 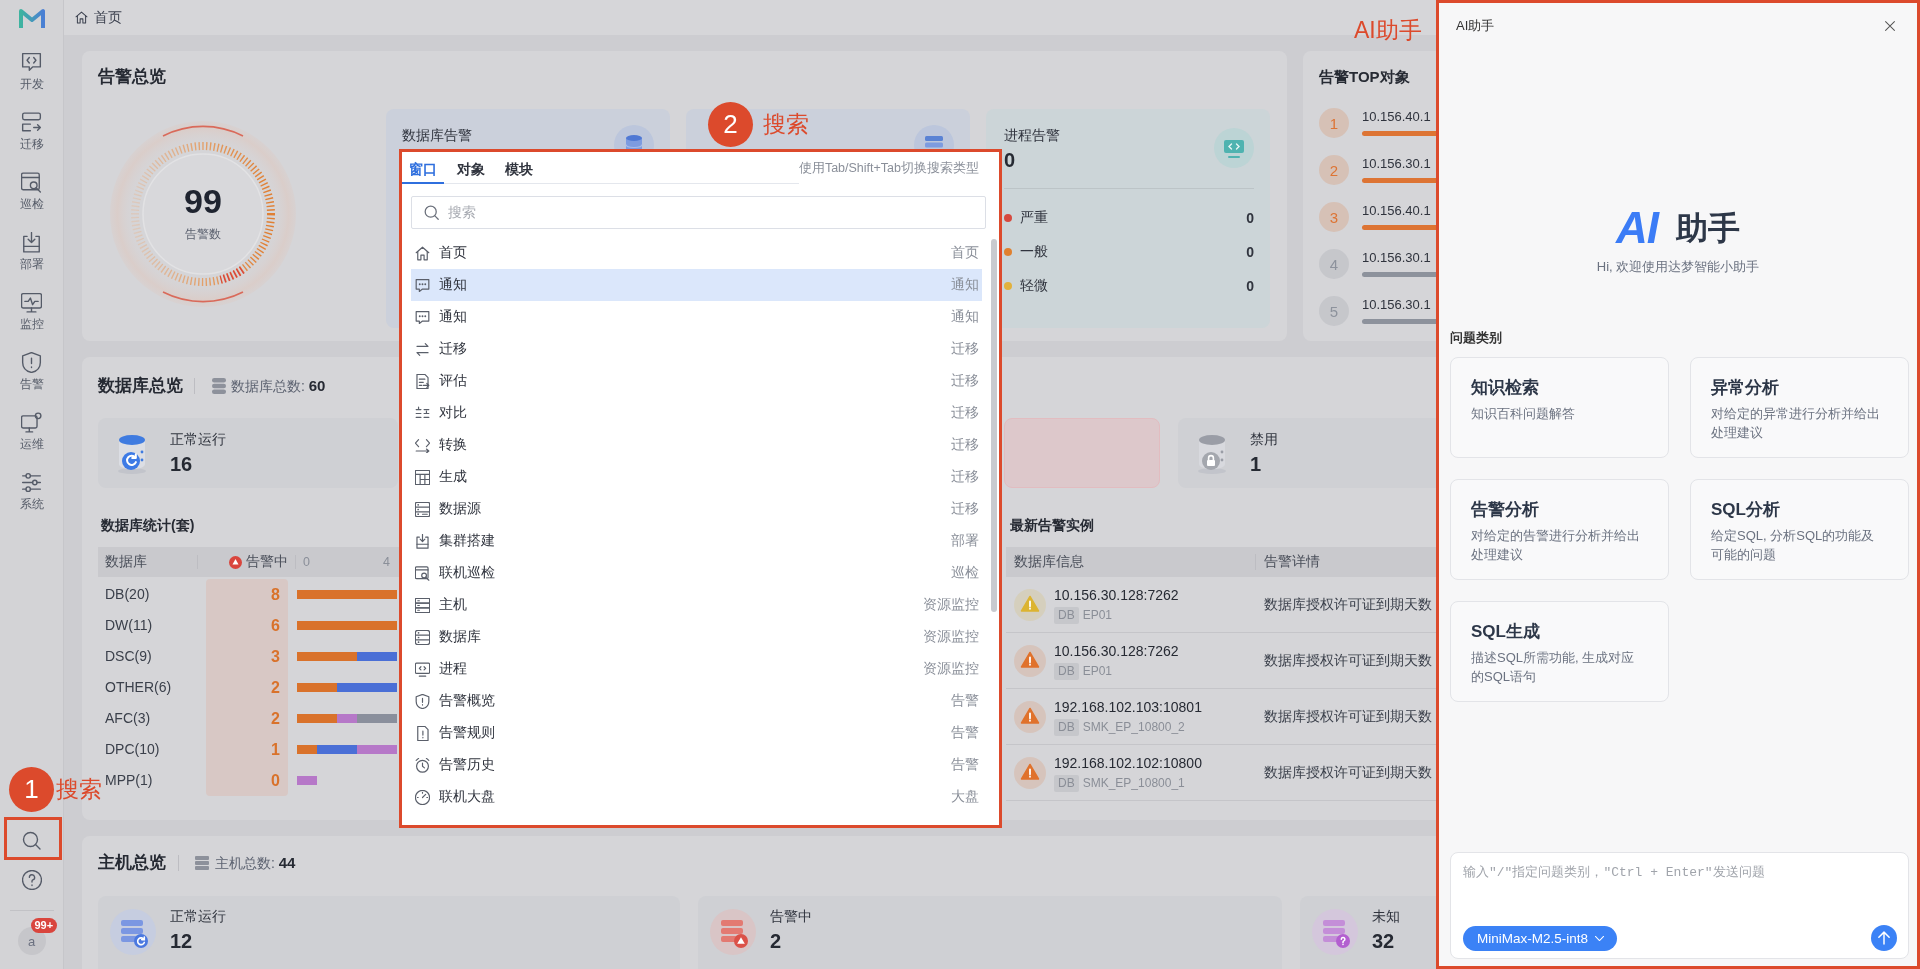 I want to click on nav-item: 开发, so click(x=31, y=72).